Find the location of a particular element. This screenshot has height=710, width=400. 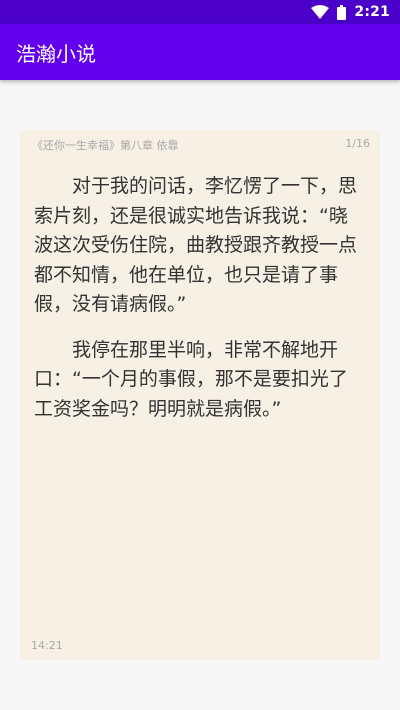

battery-icon is located at coordinates (342, 12).